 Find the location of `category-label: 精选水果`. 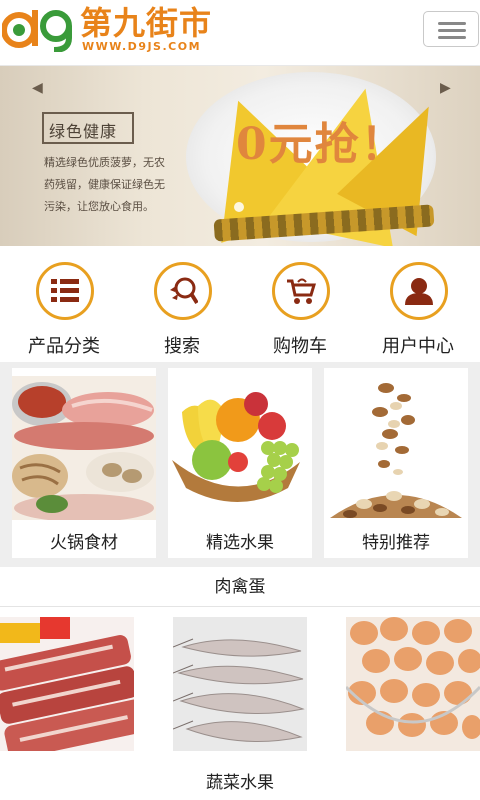

category-label: 精选水果 is located at coordinates (240, 543).